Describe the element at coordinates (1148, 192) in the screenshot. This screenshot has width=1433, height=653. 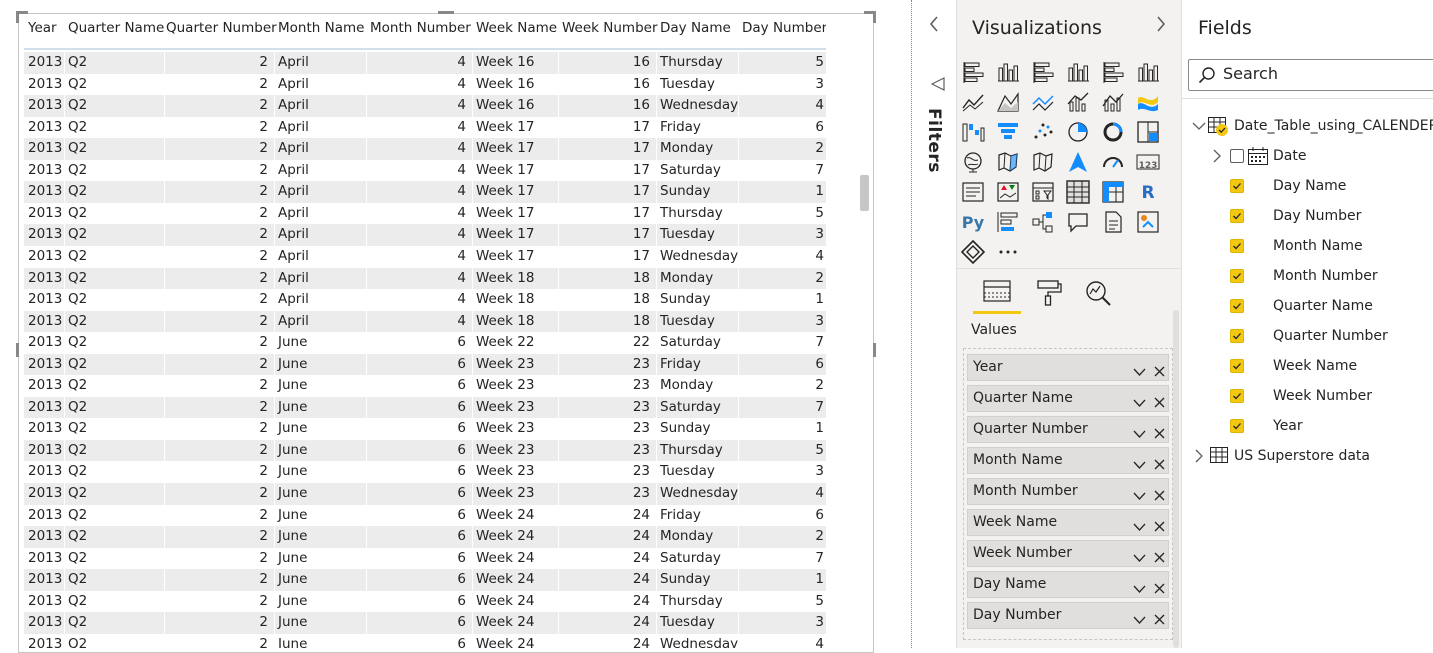
I see `r-script-visual-icon: R` at that location.